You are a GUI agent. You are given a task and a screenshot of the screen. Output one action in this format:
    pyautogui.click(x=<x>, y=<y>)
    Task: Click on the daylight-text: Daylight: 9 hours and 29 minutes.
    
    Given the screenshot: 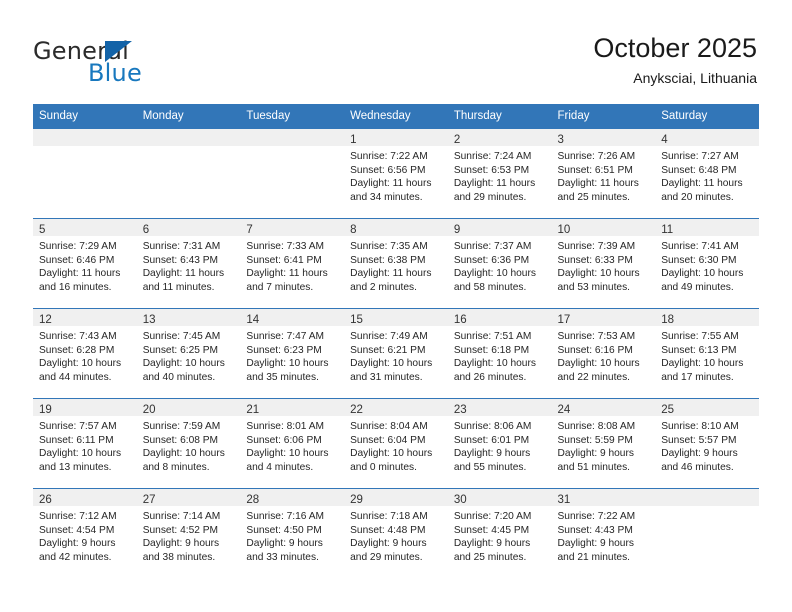 What is the action you would take?
    pyautogui.click(x=388, y=550)
    